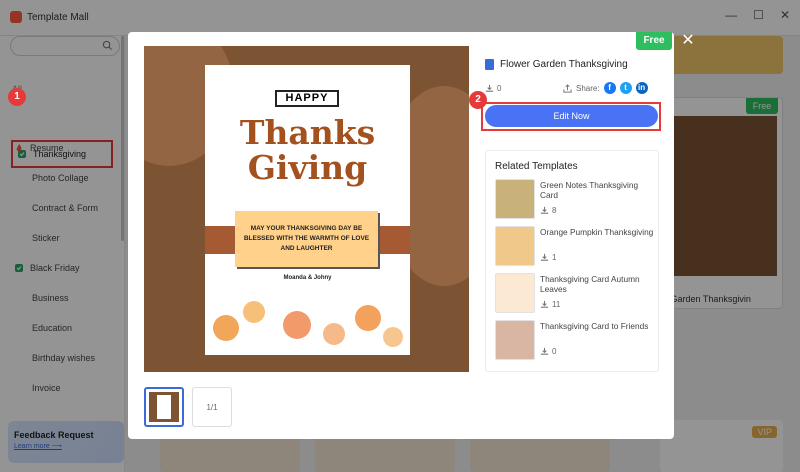 The image size is (800, 472). What do you see at coordinates (625, 88) in the screenshot?
I see `twitter-icon: t` at bounding box center [625, 88].